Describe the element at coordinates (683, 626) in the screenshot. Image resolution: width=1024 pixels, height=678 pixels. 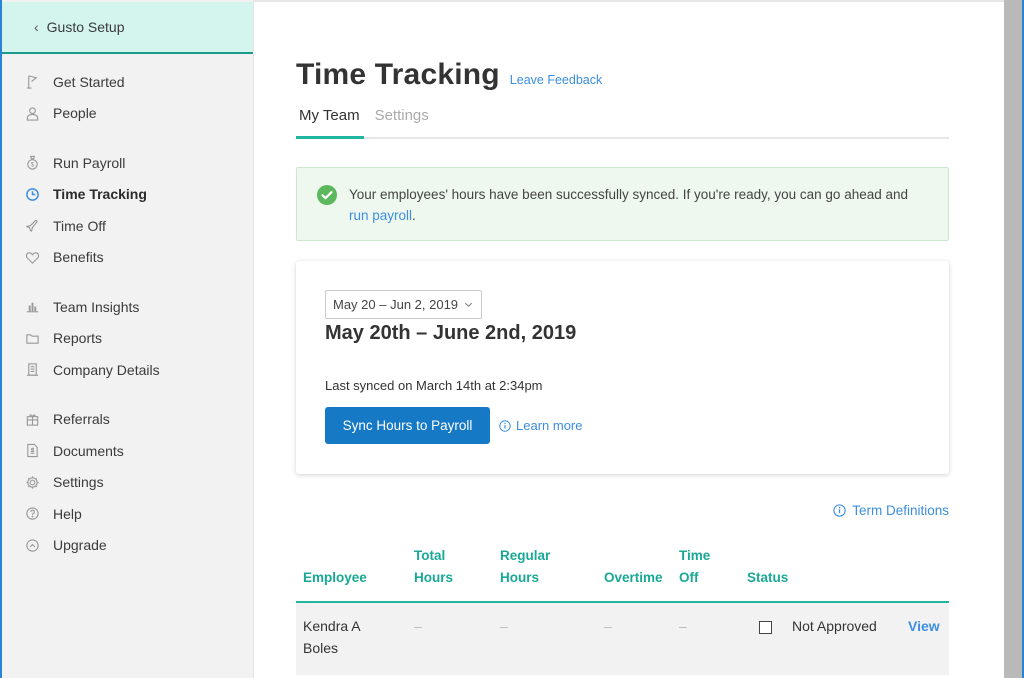
I see `time-off-cell: –` at that location.